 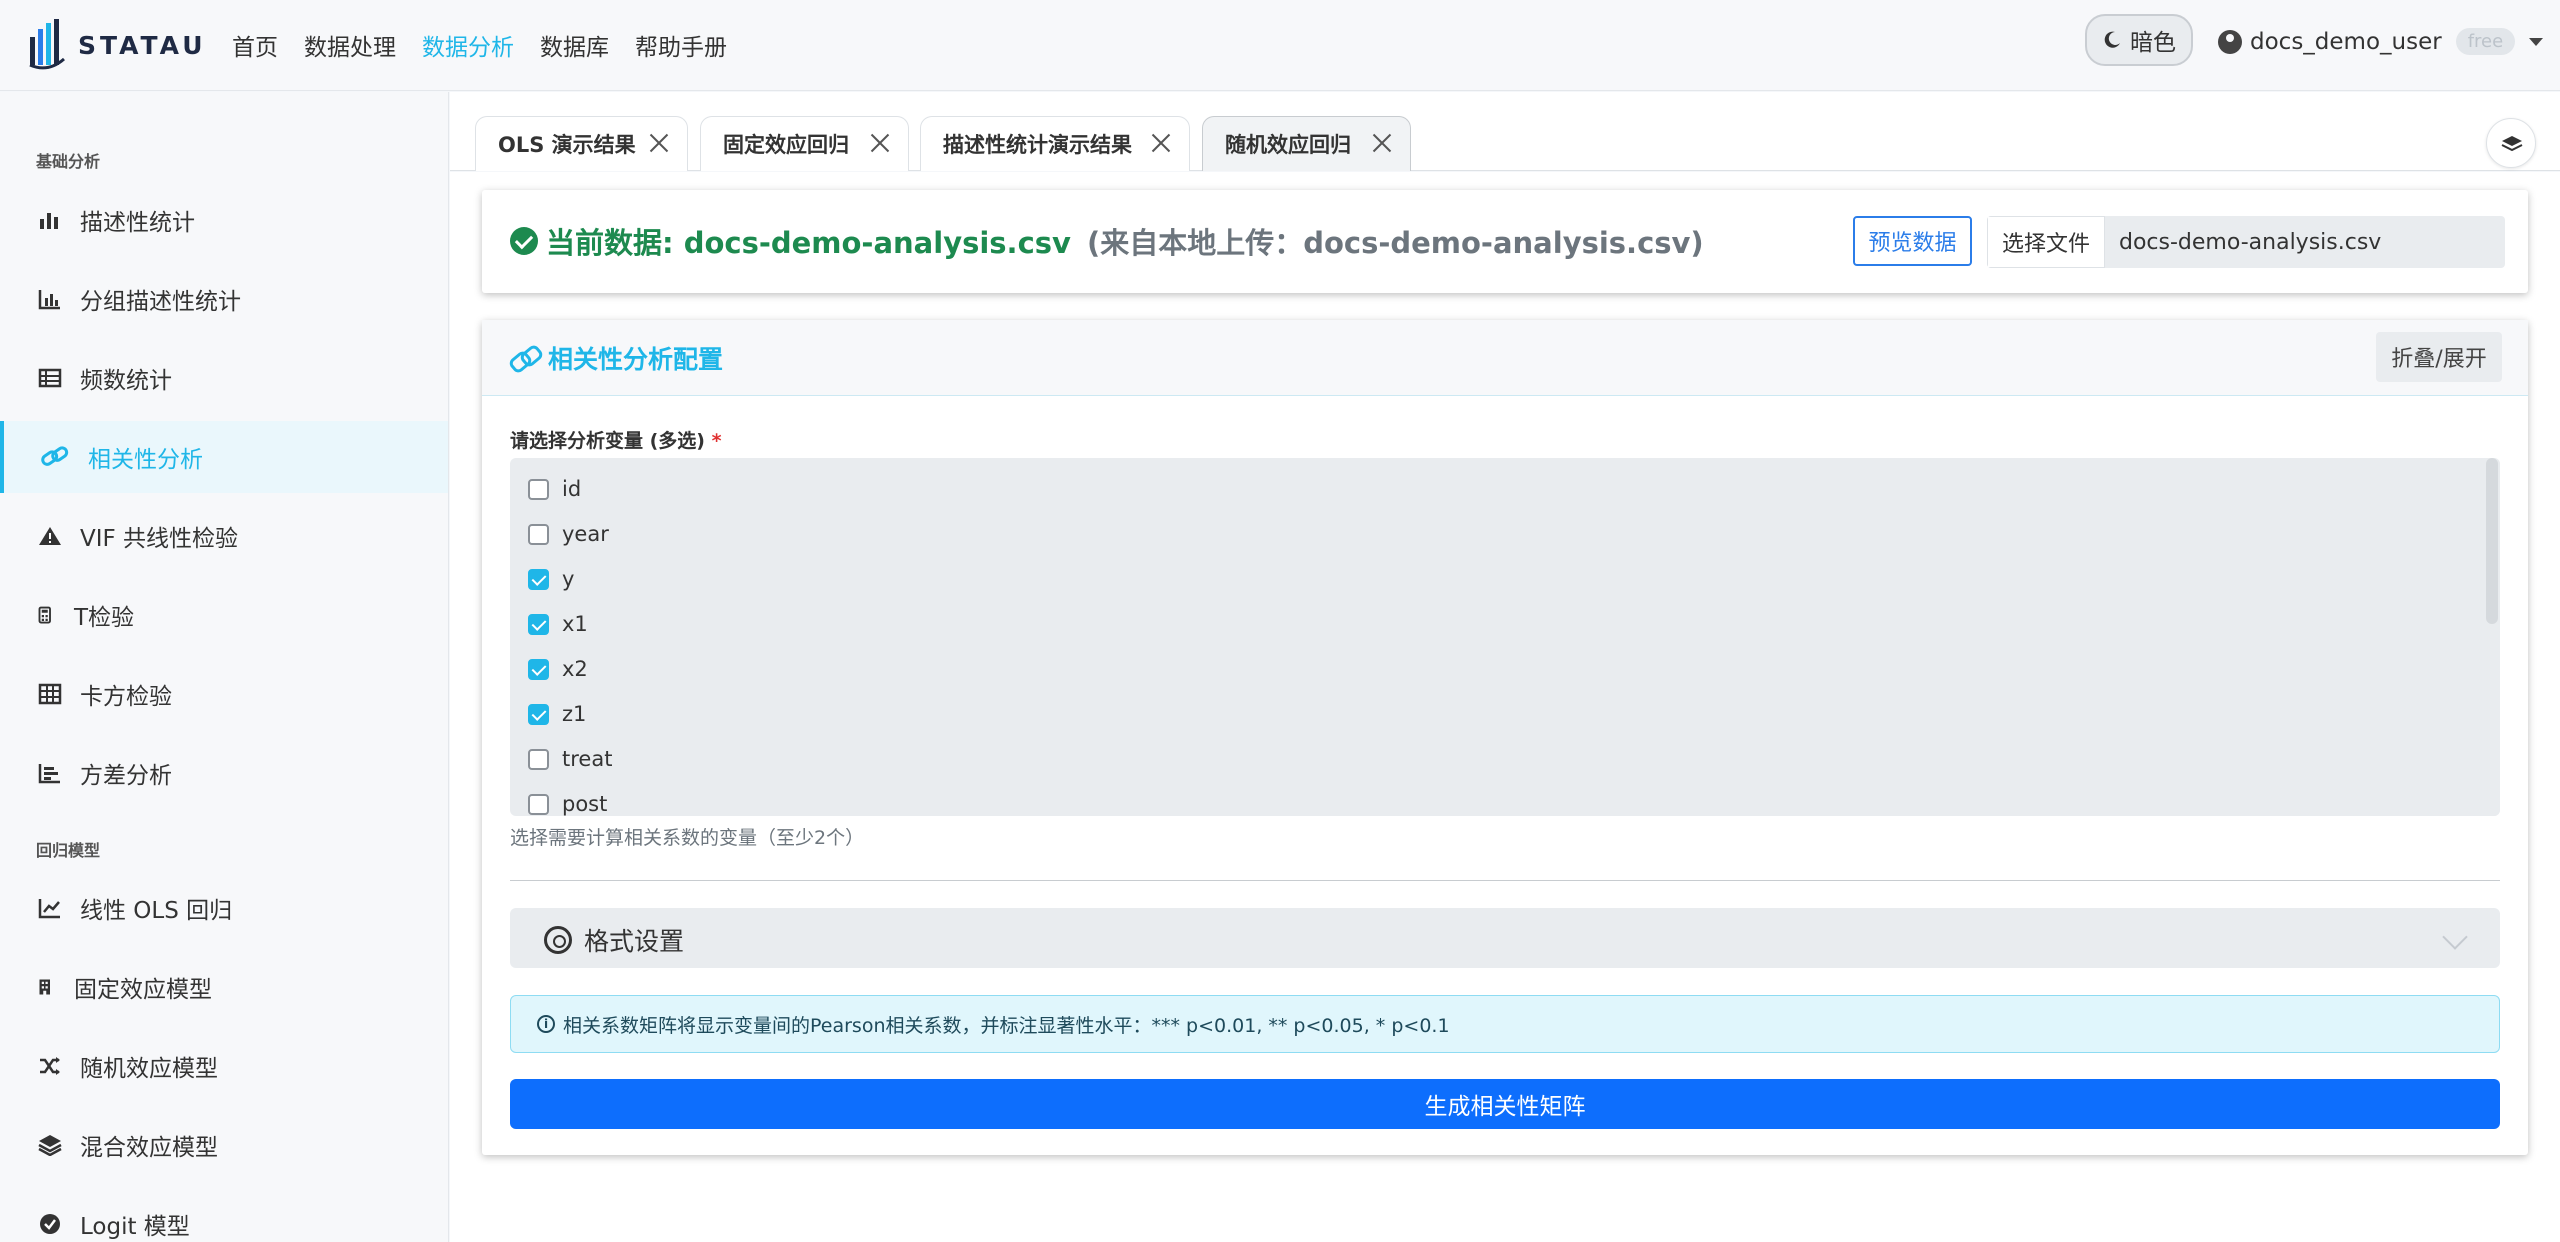 What do you see at coordinates (1505, 1104) in the screenshot?
I see `generate-correlation-matrix-button: 生成相关性矩阵` at bounding box center [1505, 1104].